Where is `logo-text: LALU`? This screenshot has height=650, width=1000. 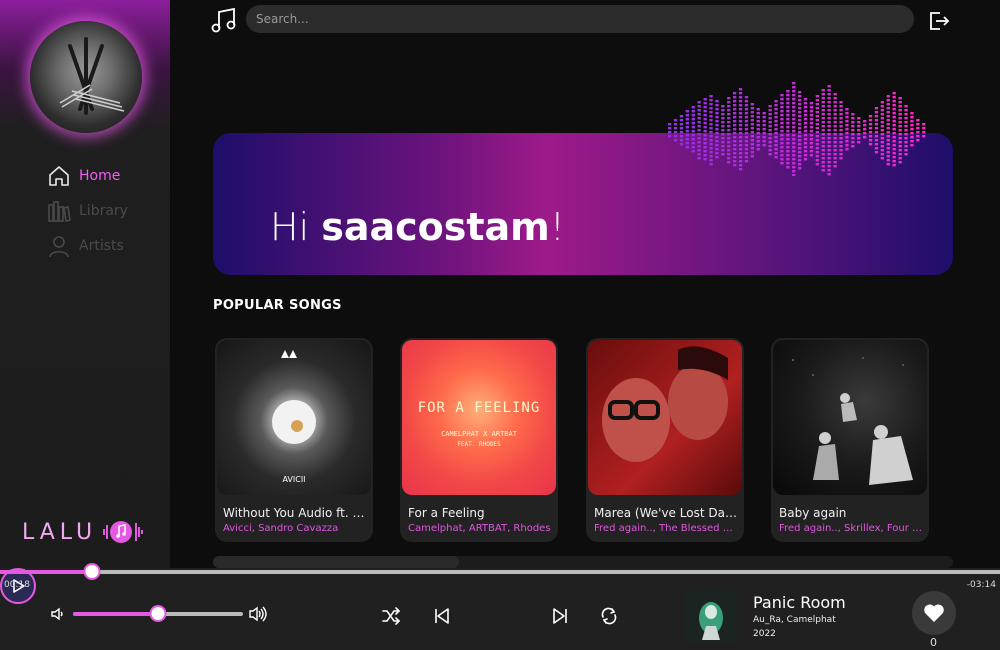 logo-text: LALU is located at coordinates (60, 532).